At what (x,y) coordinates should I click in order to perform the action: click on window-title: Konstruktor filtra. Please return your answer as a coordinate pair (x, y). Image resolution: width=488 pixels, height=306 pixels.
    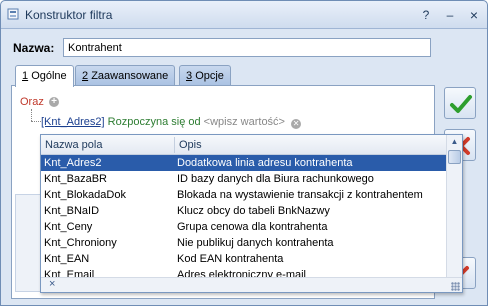
    Looking at the image, I should click on (69, 15).